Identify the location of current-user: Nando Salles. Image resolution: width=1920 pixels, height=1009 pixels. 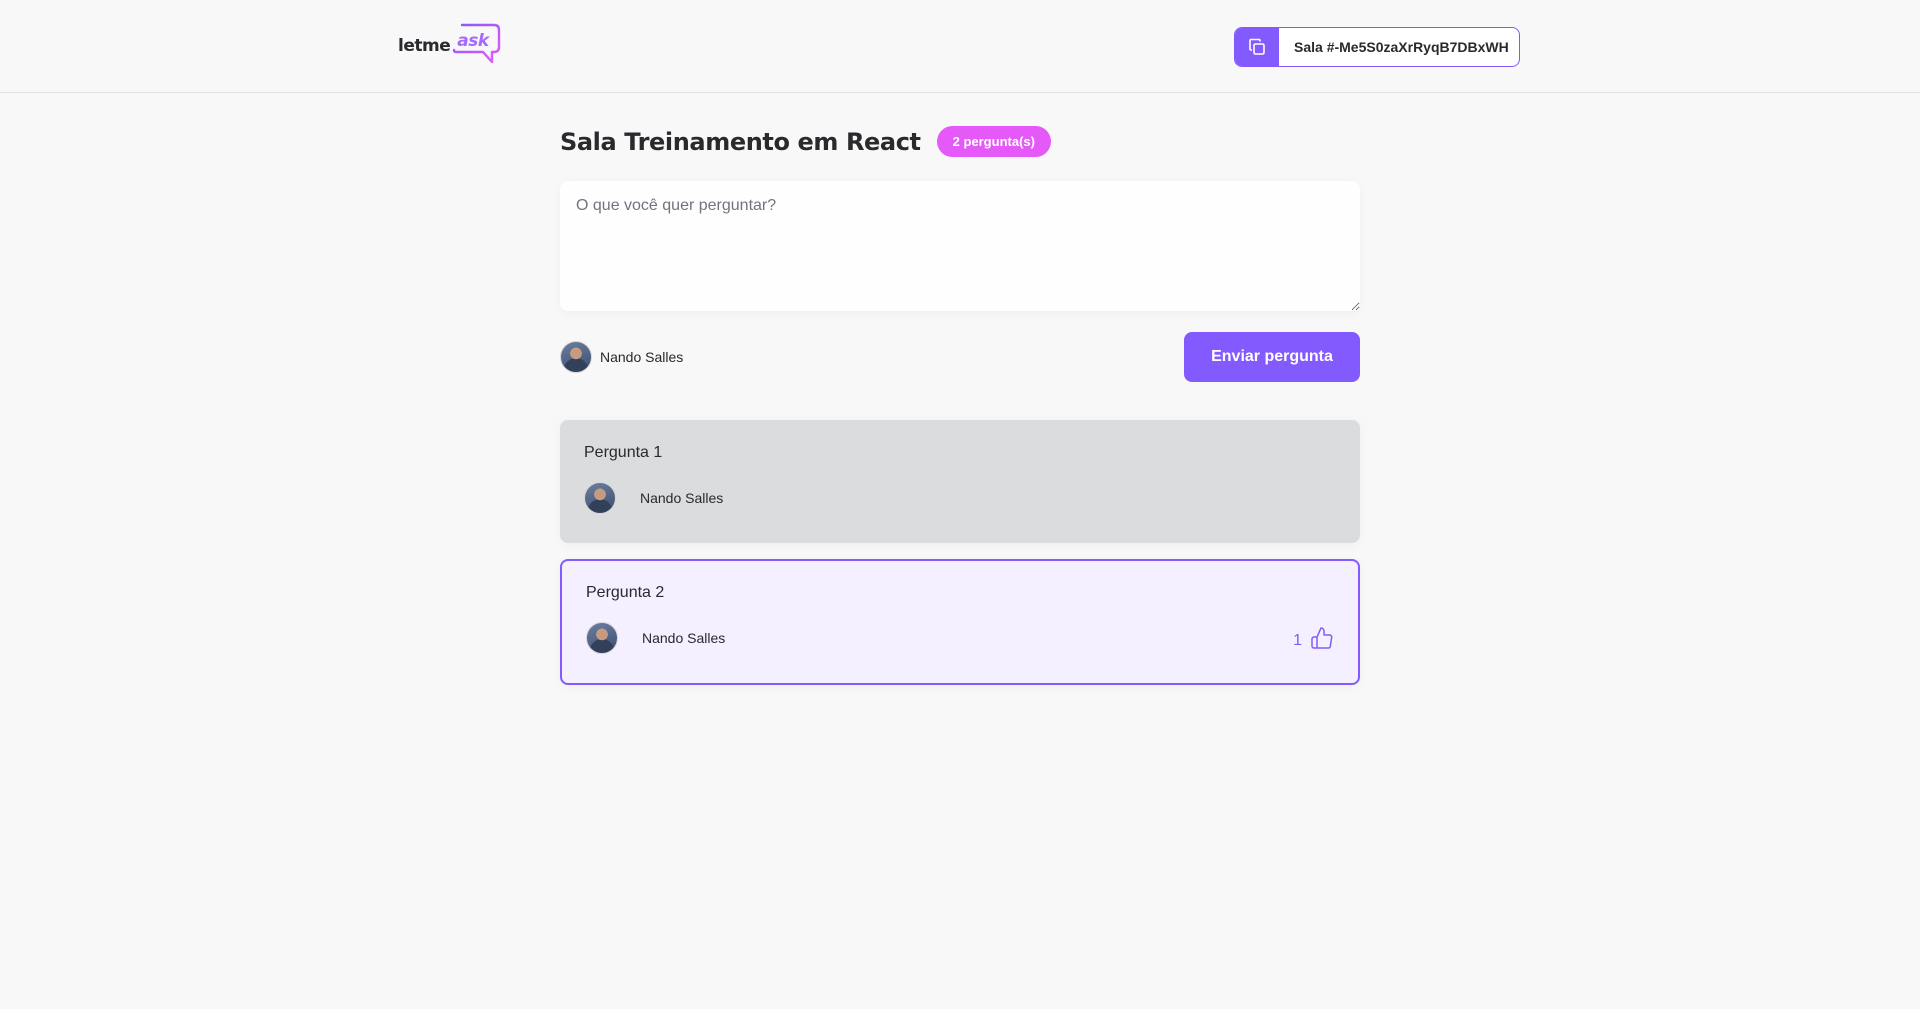
(621, 357).